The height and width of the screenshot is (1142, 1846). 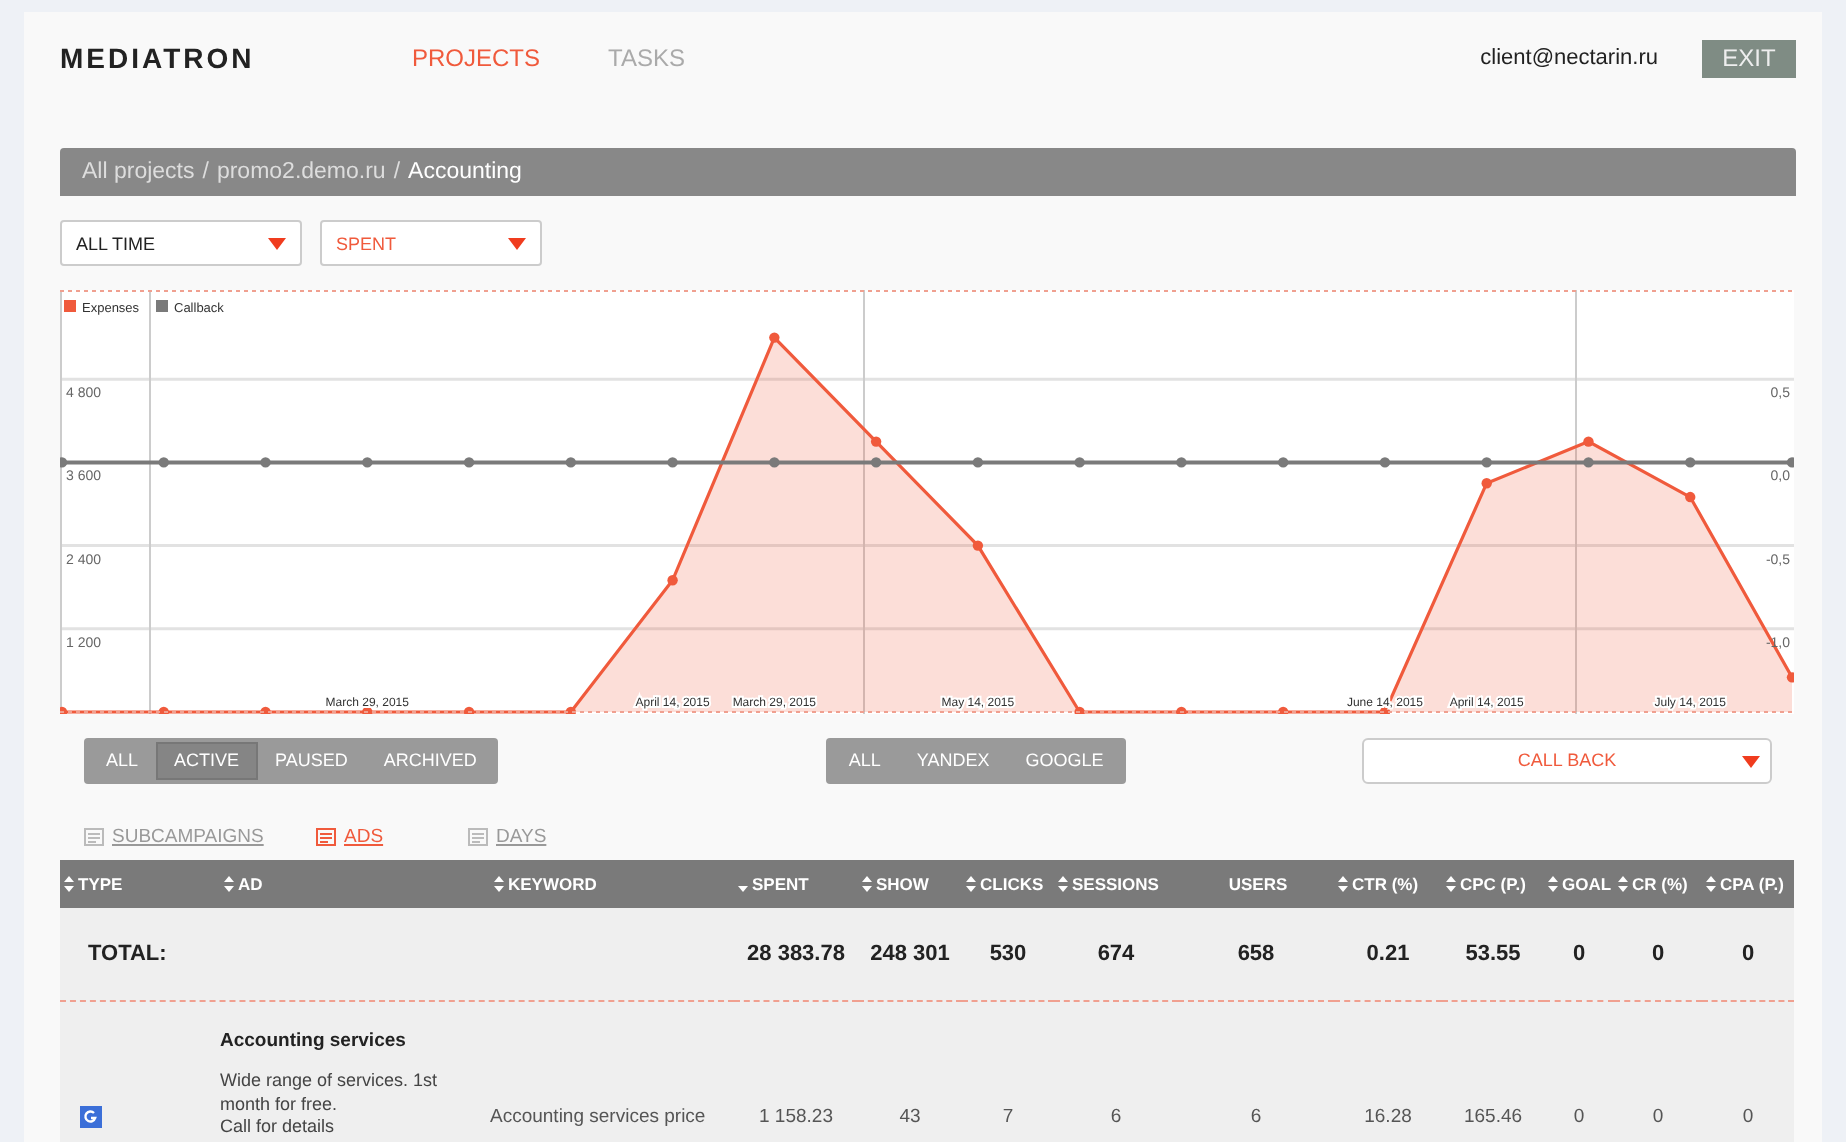 I want to click on column-label: TYPE, so click(x=100, y=884).